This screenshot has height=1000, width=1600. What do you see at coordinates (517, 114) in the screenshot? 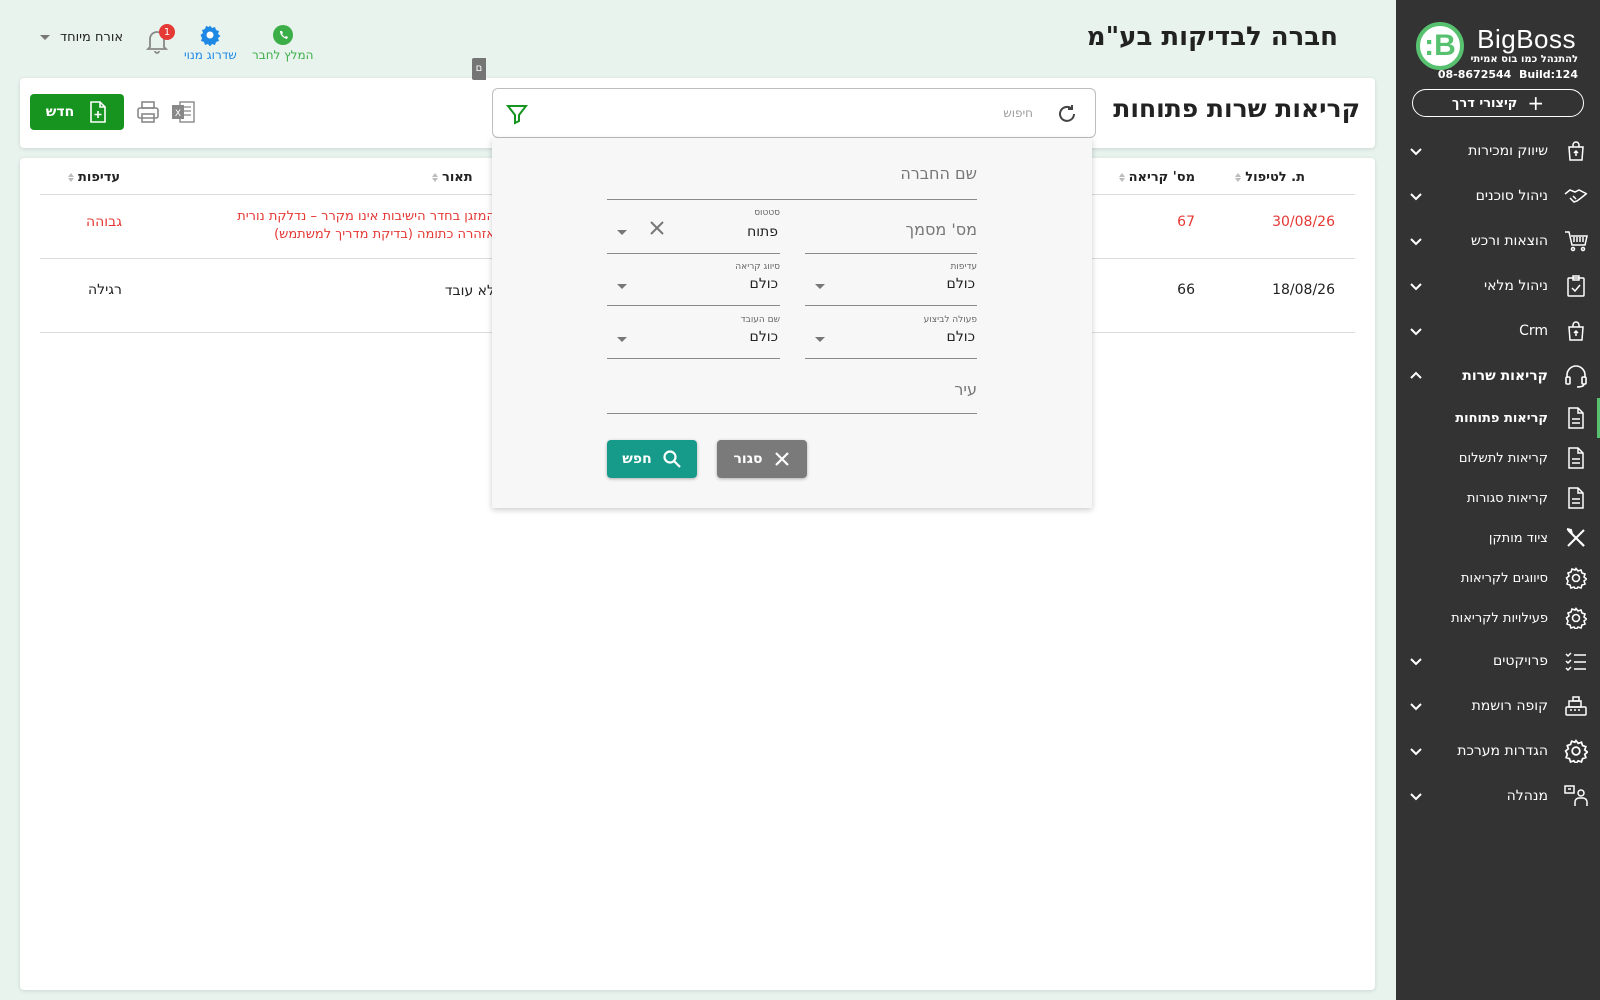
I see `filter-icon` at bounding box center [517, 114].